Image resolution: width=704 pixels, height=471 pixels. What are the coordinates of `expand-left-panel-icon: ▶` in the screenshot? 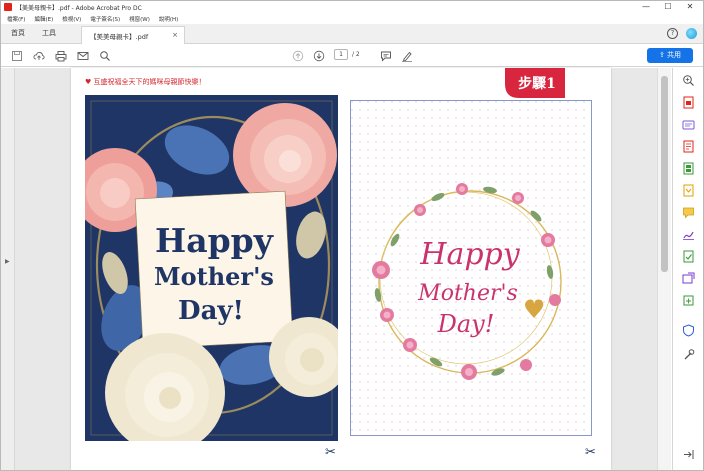 It's located at (7, 261).